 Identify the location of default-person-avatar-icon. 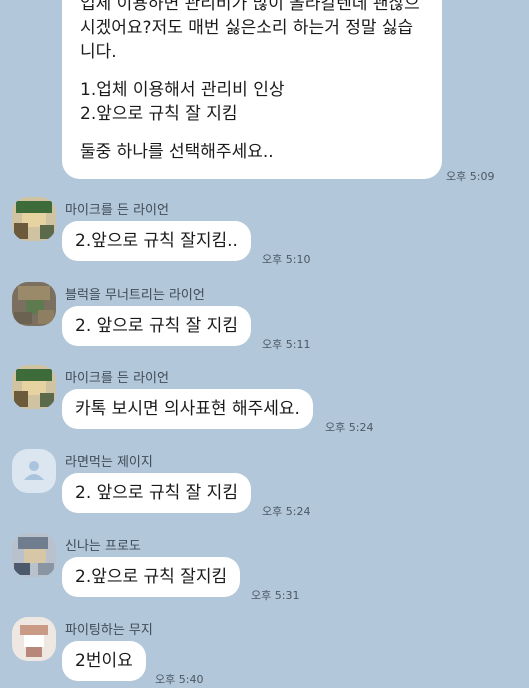
(34, 471).